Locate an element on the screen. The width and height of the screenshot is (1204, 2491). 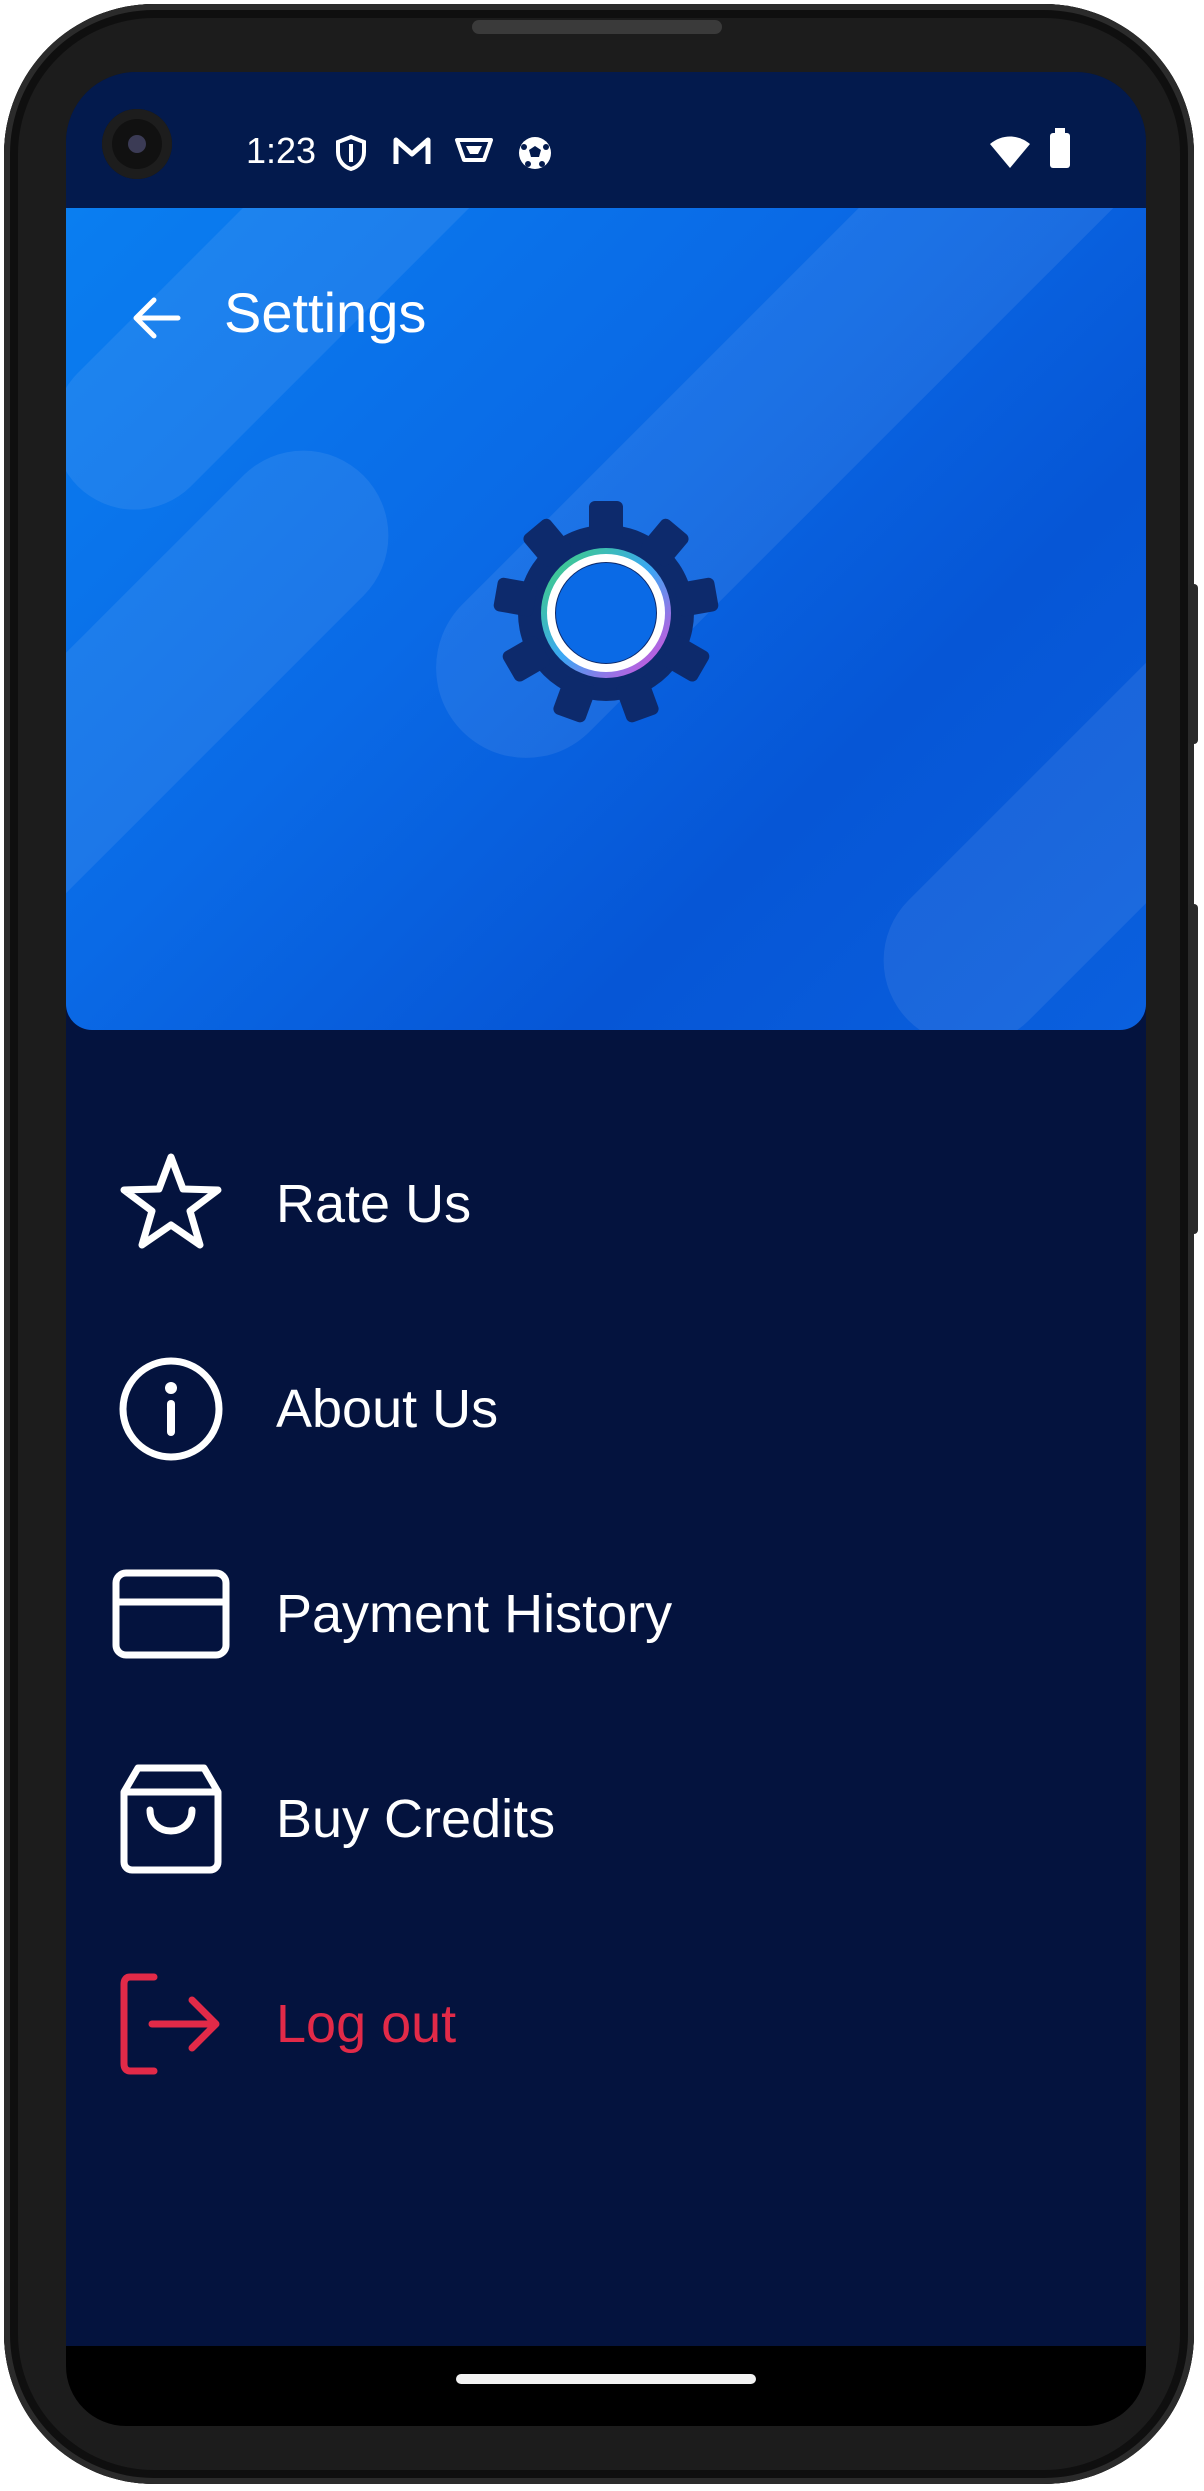
power-button is located at coordinates (1193, 1069).